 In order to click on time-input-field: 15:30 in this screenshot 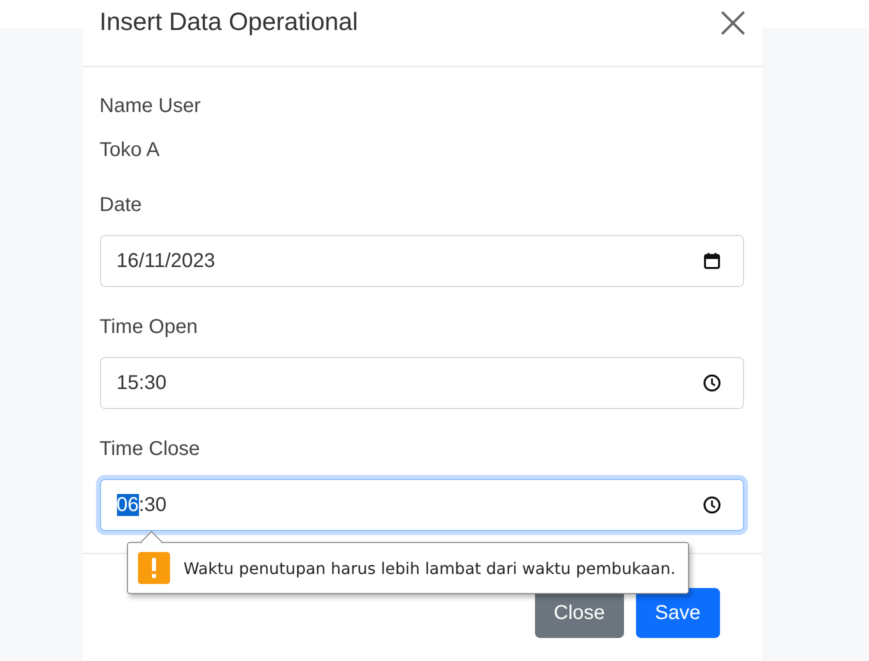, I will do `click(422, 383)`.